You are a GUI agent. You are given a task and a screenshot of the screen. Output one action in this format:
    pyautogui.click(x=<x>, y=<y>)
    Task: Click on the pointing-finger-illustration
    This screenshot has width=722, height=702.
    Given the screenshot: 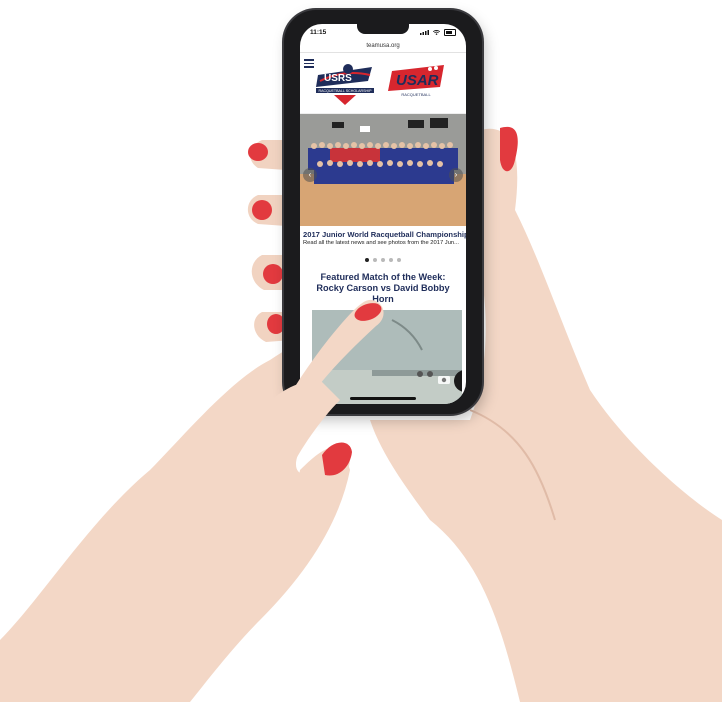 What is the action you would take?
    pyautogui.click(x=322, y=409)
    